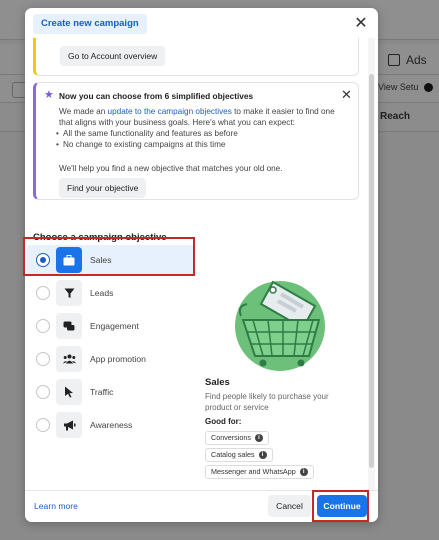 The image size is (439, 540). I want to click on account-overview-card: Go to Account overview, so click(196, 57).